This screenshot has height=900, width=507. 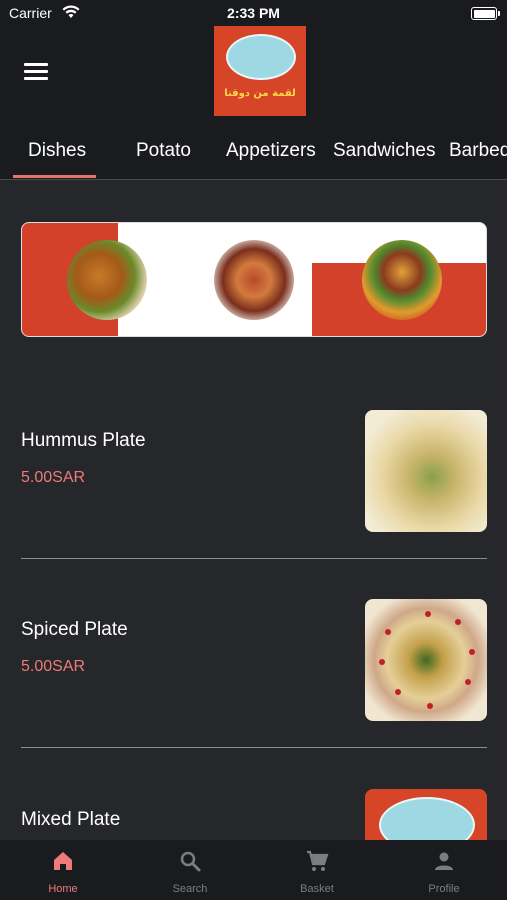 I want to click on restaurant-logo: لقمة من دوقنا, so click(x=260, y=71).